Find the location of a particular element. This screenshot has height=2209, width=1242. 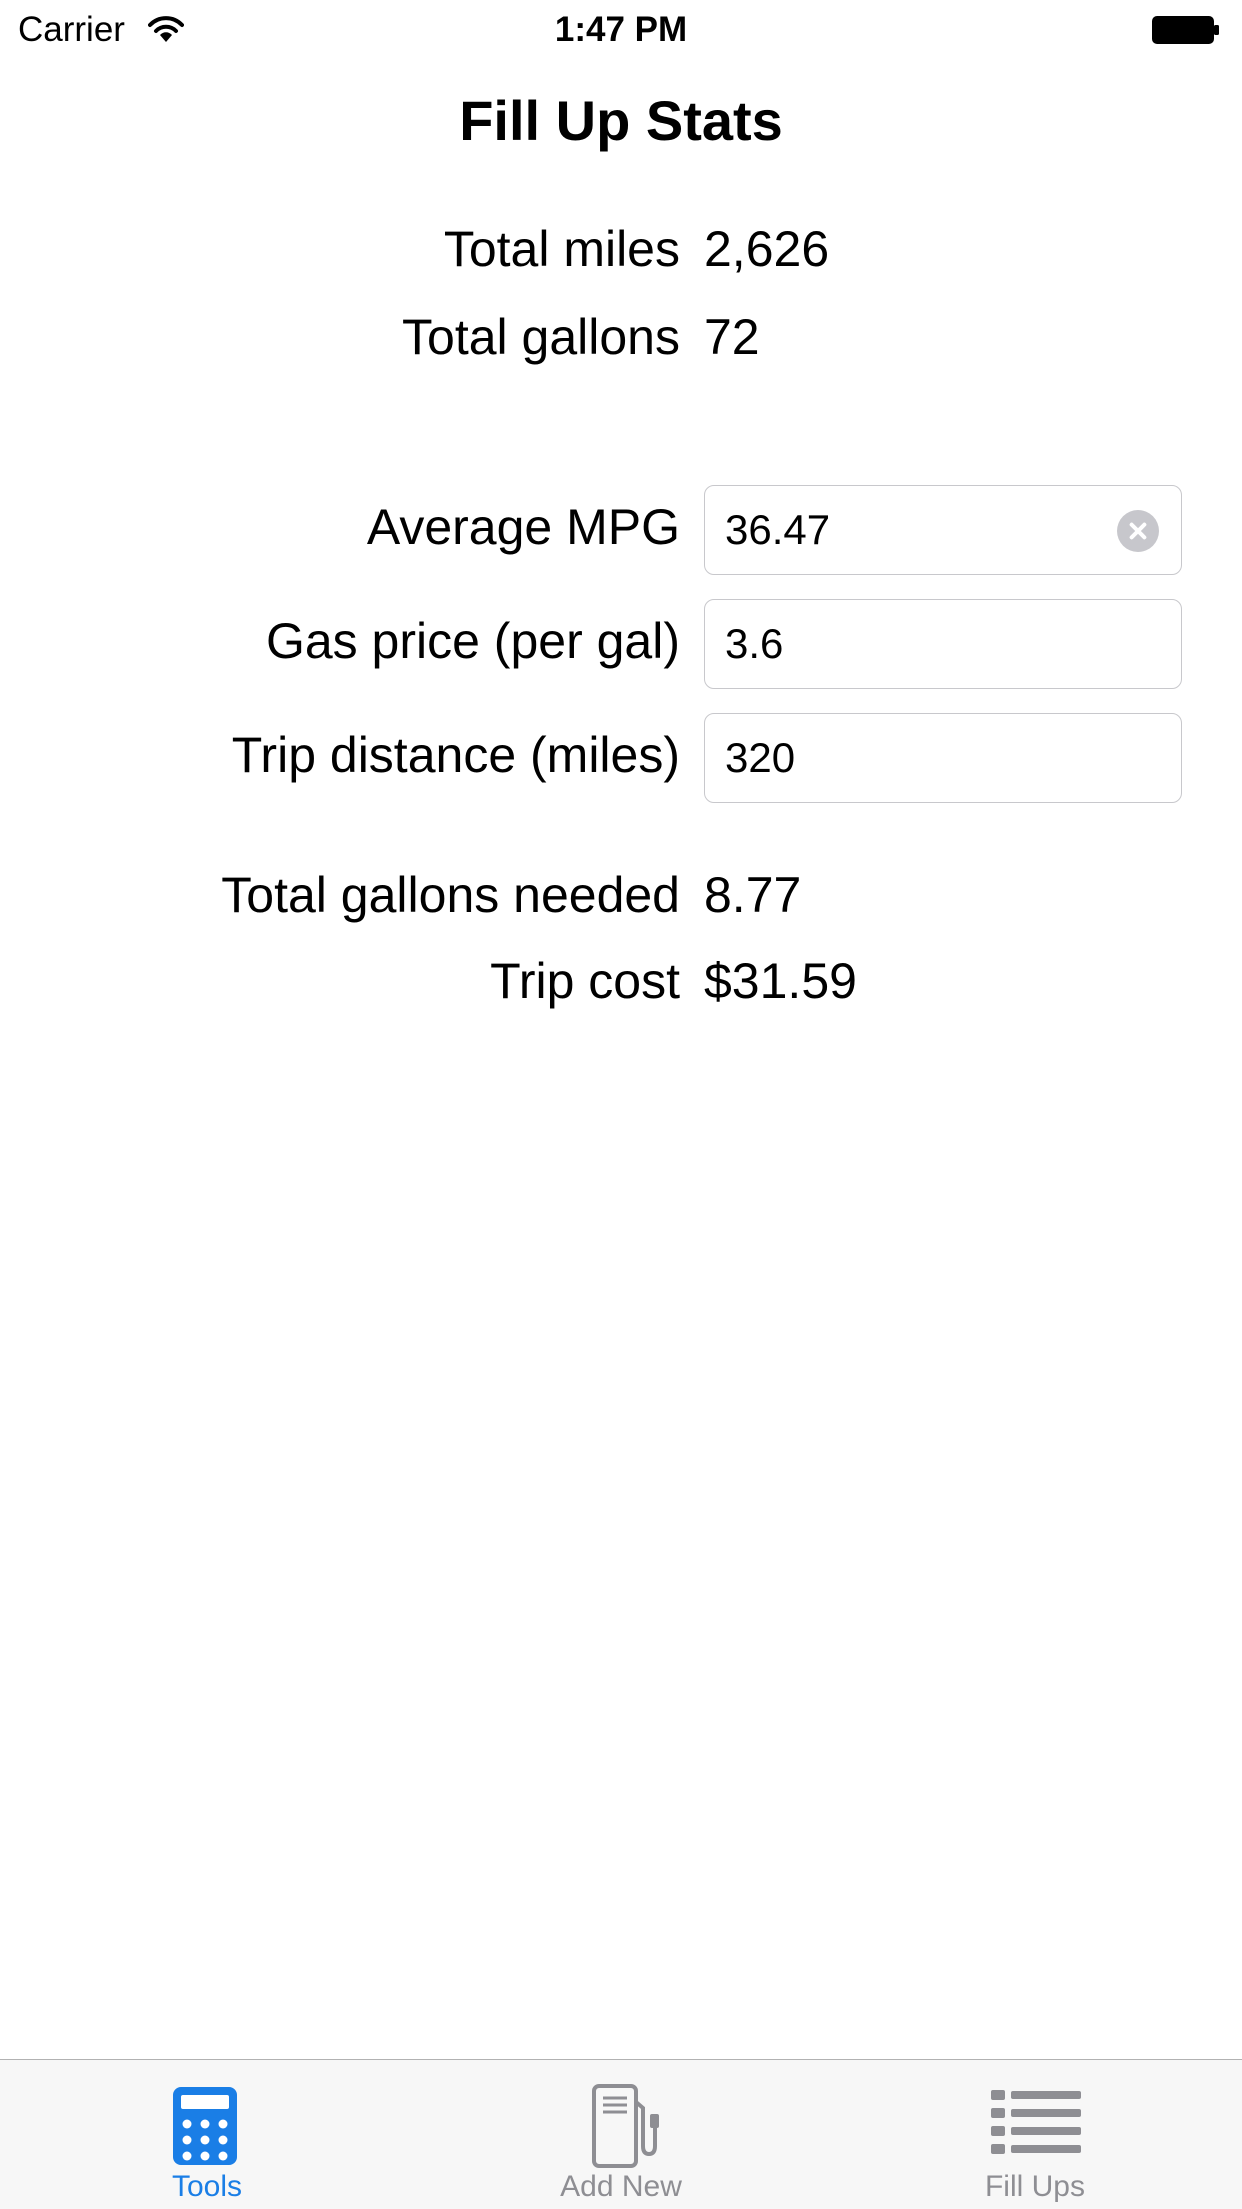

total-miles-value: 2,626 is located at coordinates (767, 249).